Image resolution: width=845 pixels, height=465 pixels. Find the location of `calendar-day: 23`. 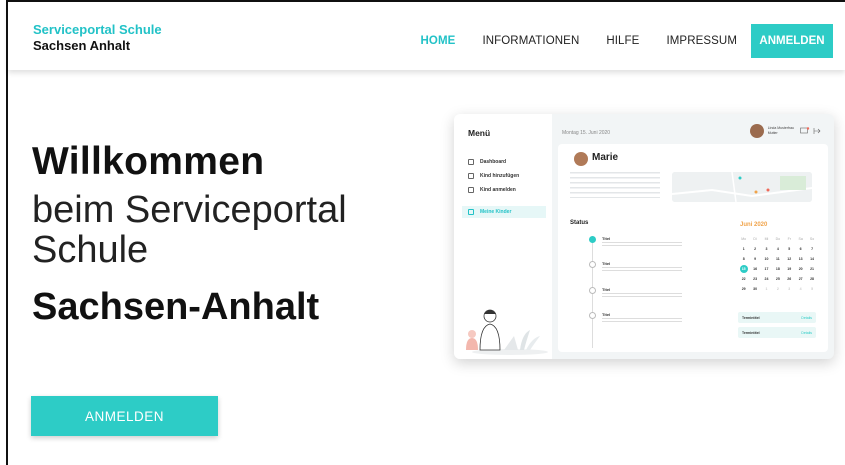

calendar-day: 23 is located at coordinates (755, 279).